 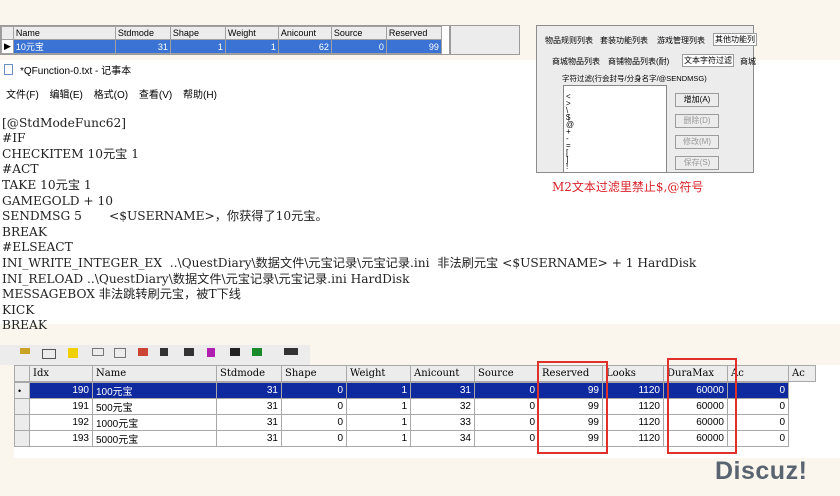 I want to click on save-button: 保存(S), so click(x=697, y=163).